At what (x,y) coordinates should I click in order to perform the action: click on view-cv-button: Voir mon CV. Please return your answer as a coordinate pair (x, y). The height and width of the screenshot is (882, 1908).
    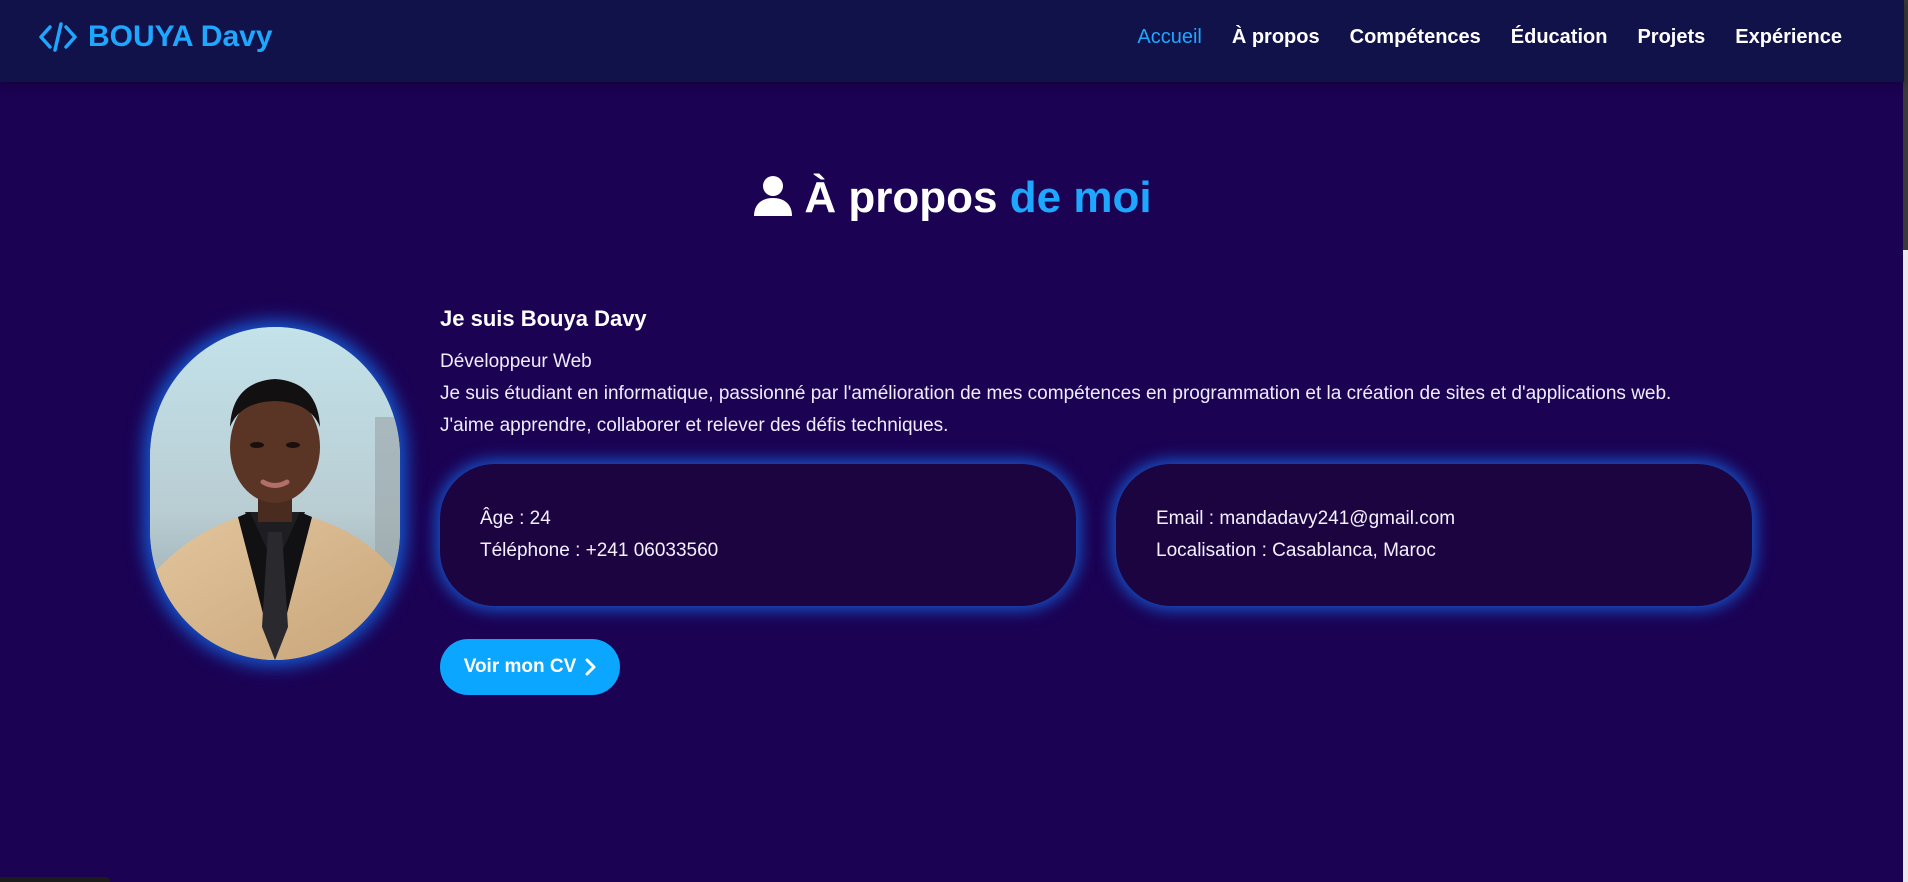
    Looking at the image, I should click on (530, 667).